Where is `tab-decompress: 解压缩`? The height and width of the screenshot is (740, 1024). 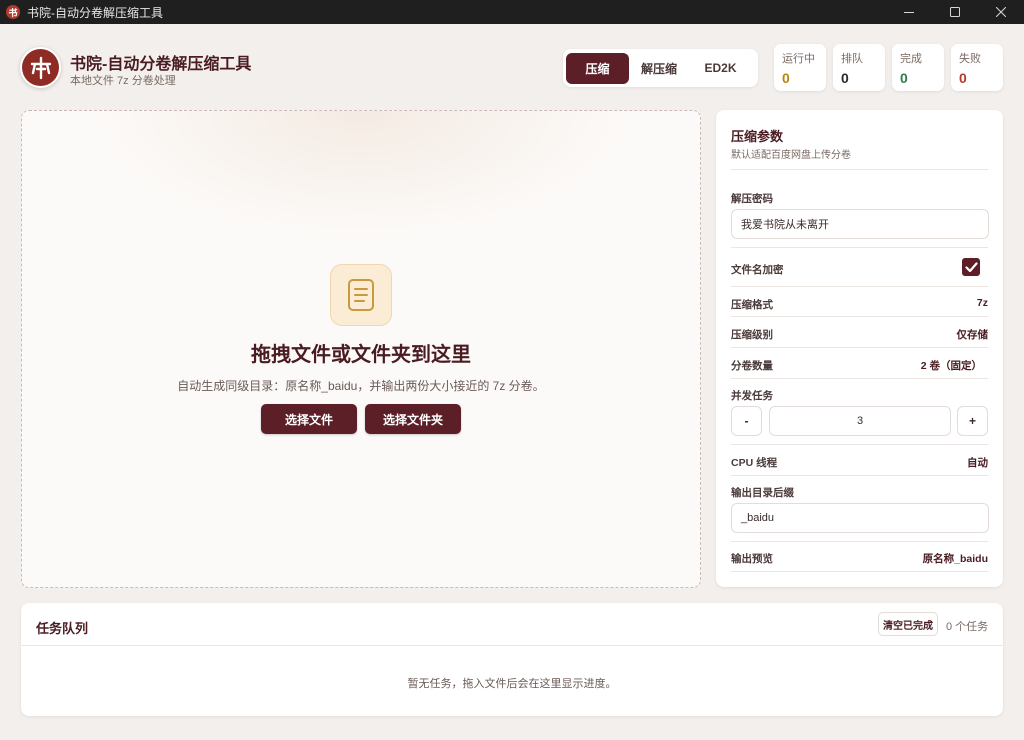 tab-decompress: 解压缩 is located at coordinates (659, 68).